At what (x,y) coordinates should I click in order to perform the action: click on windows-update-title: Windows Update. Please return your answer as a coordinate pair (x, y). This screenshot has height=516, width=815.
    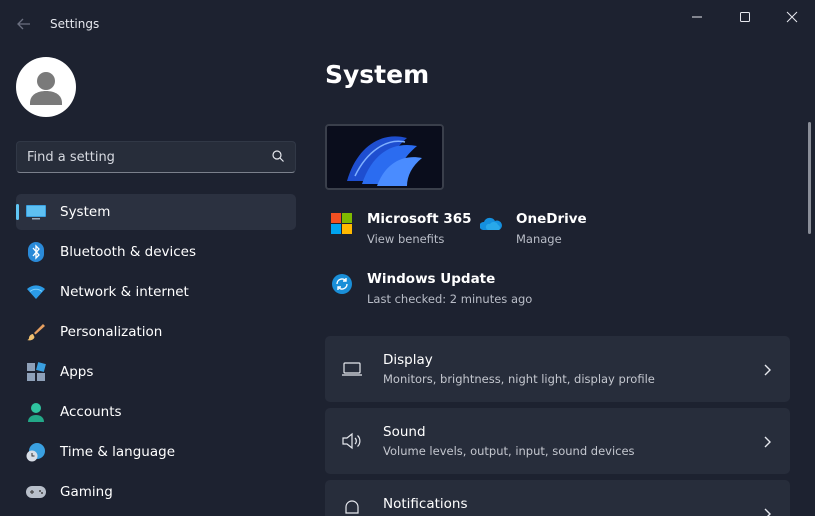
    Looking at the image, I should click on (431, 279).